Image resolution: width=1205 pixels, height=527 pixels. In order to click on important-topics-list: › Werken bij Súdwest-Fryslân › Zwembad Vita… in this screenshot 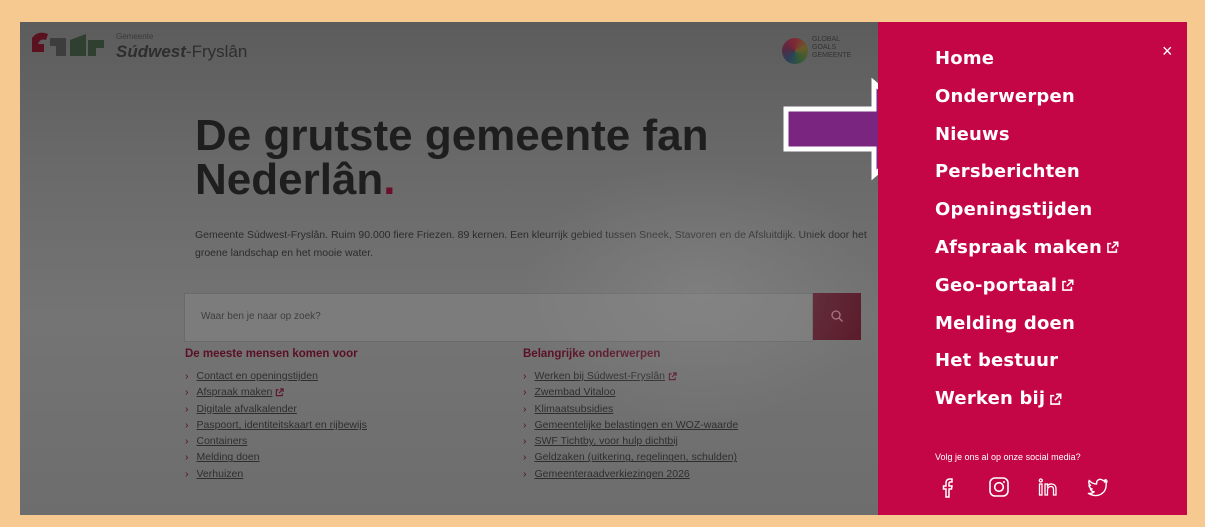, I will do `click(630, 425)`.